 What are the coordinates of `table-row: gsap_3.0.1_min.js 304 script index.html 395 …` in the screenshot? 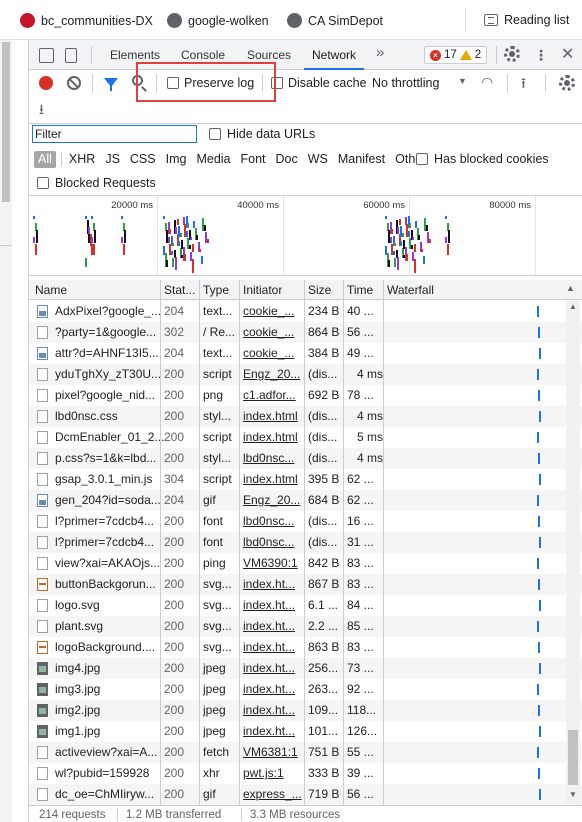 It's located at (305, 479).